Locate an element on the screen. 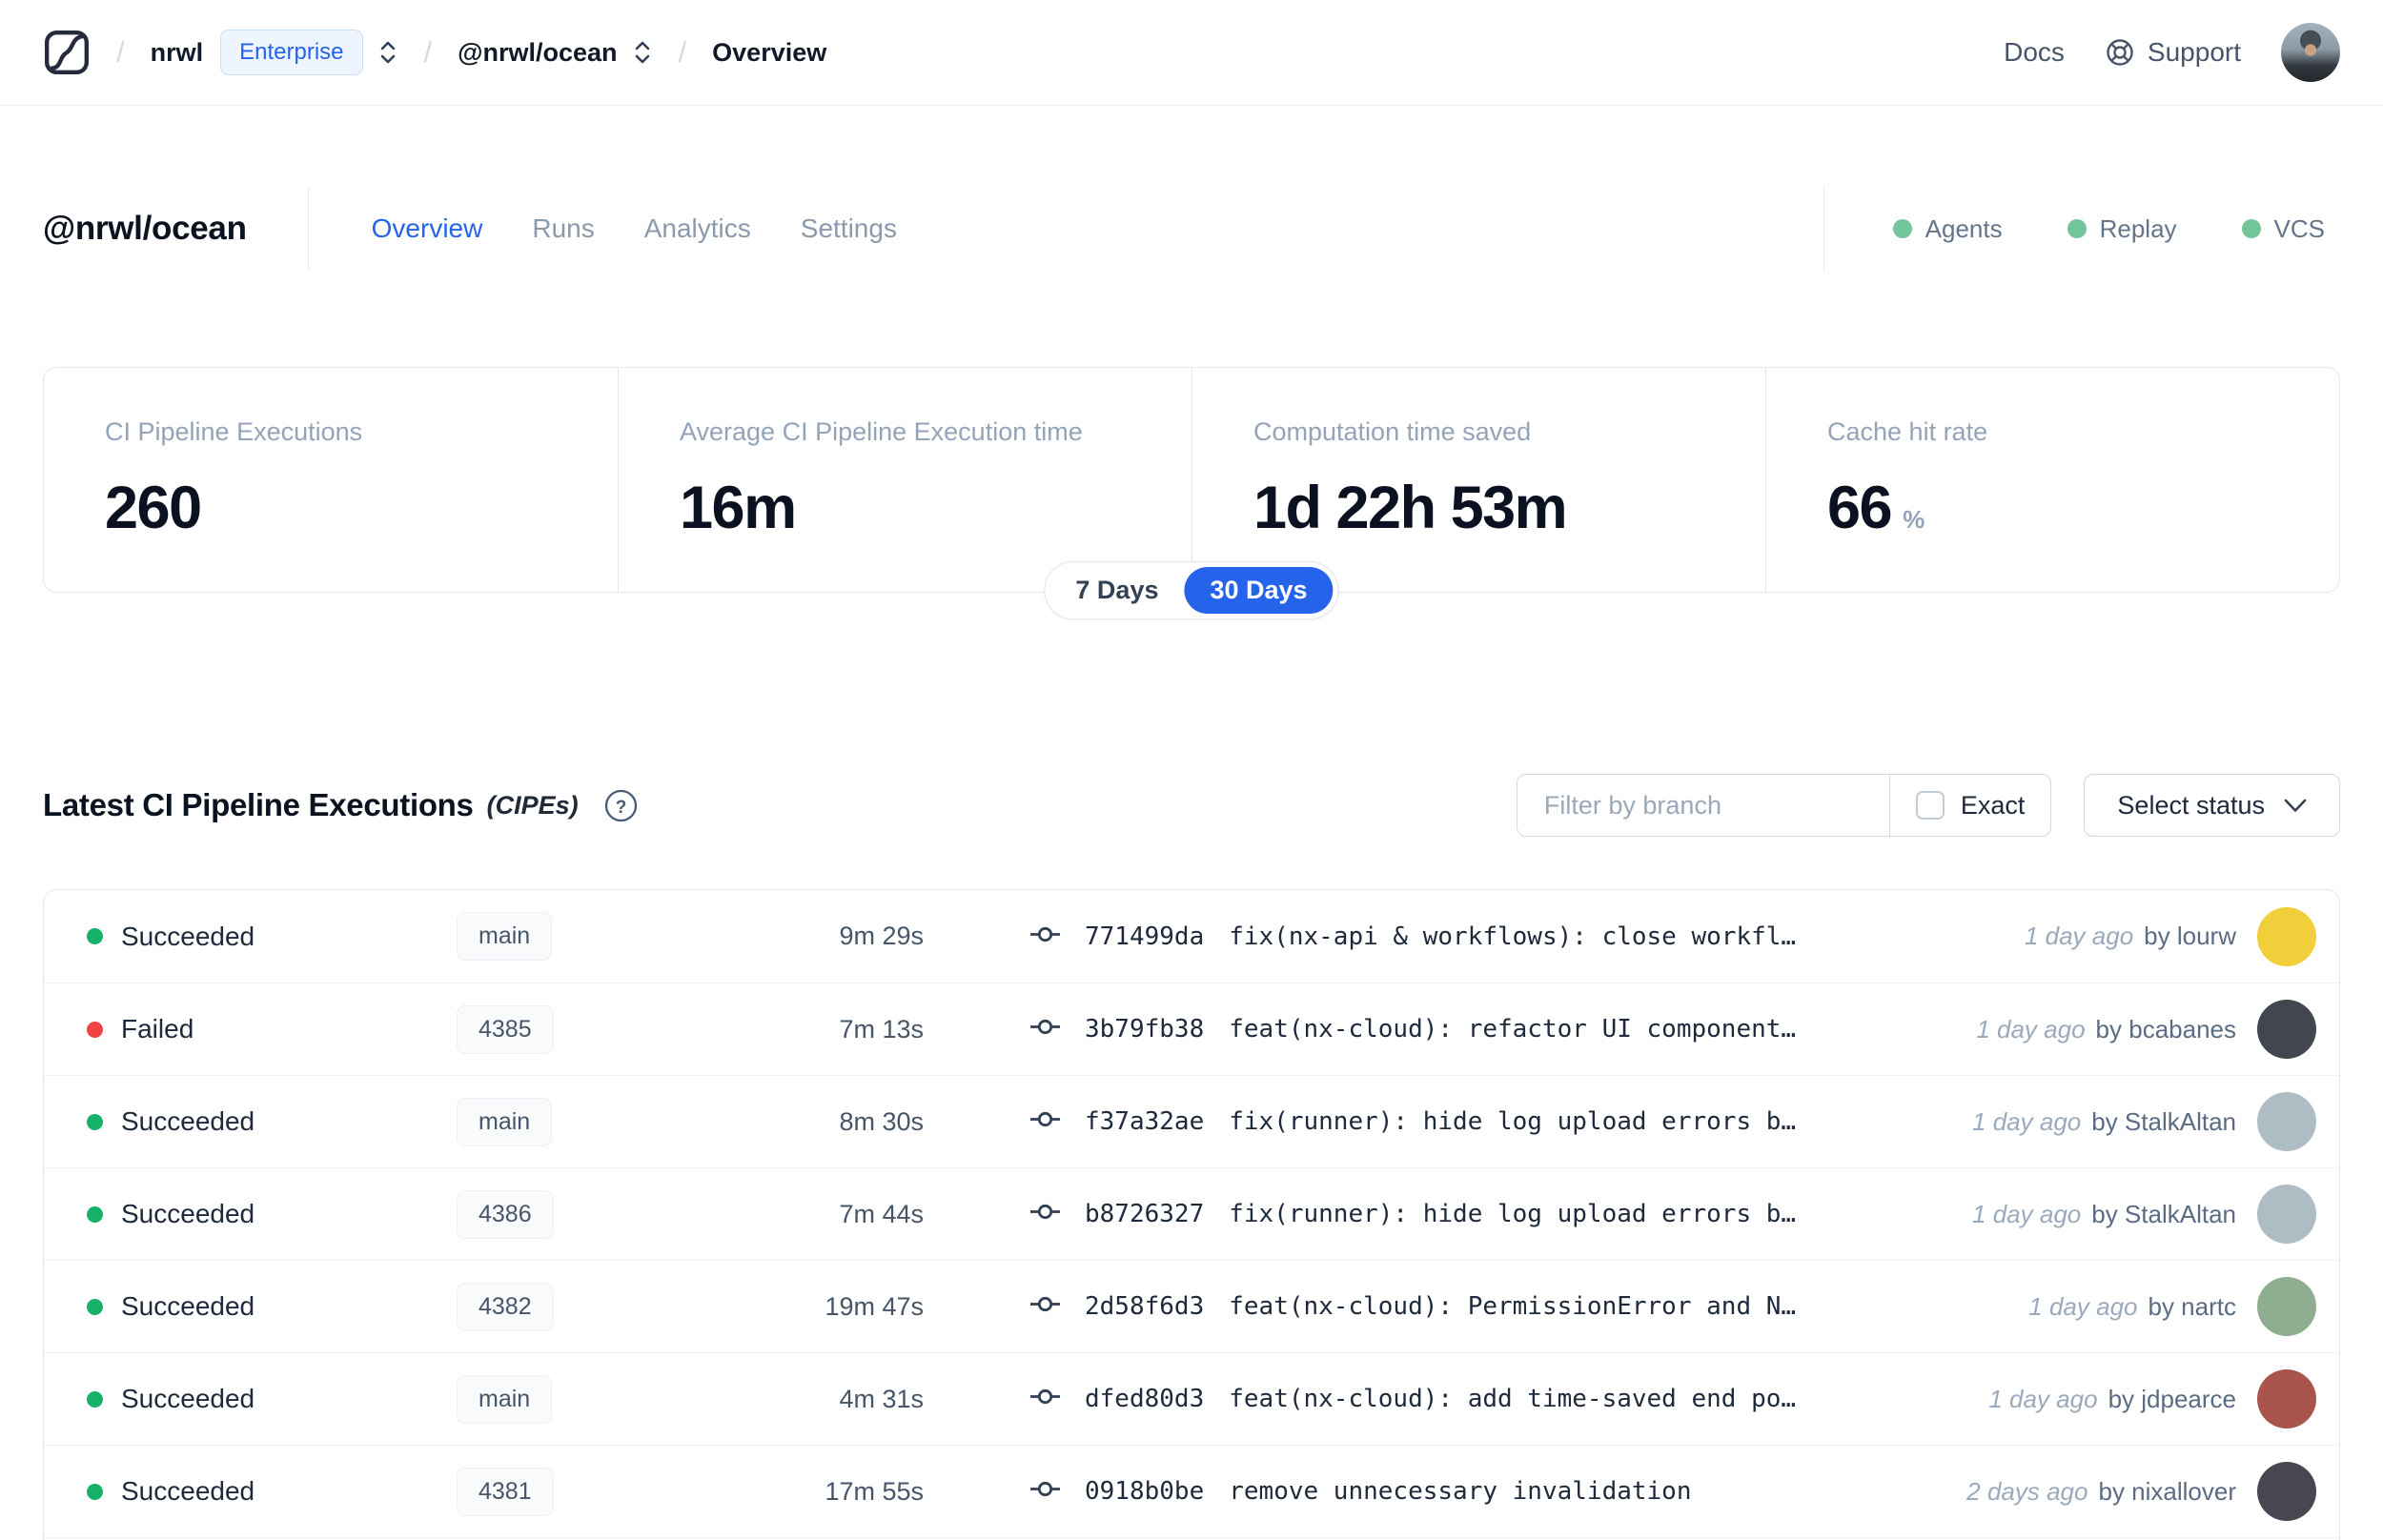  tab-runs: Runs is located at coordinates (563, 228).